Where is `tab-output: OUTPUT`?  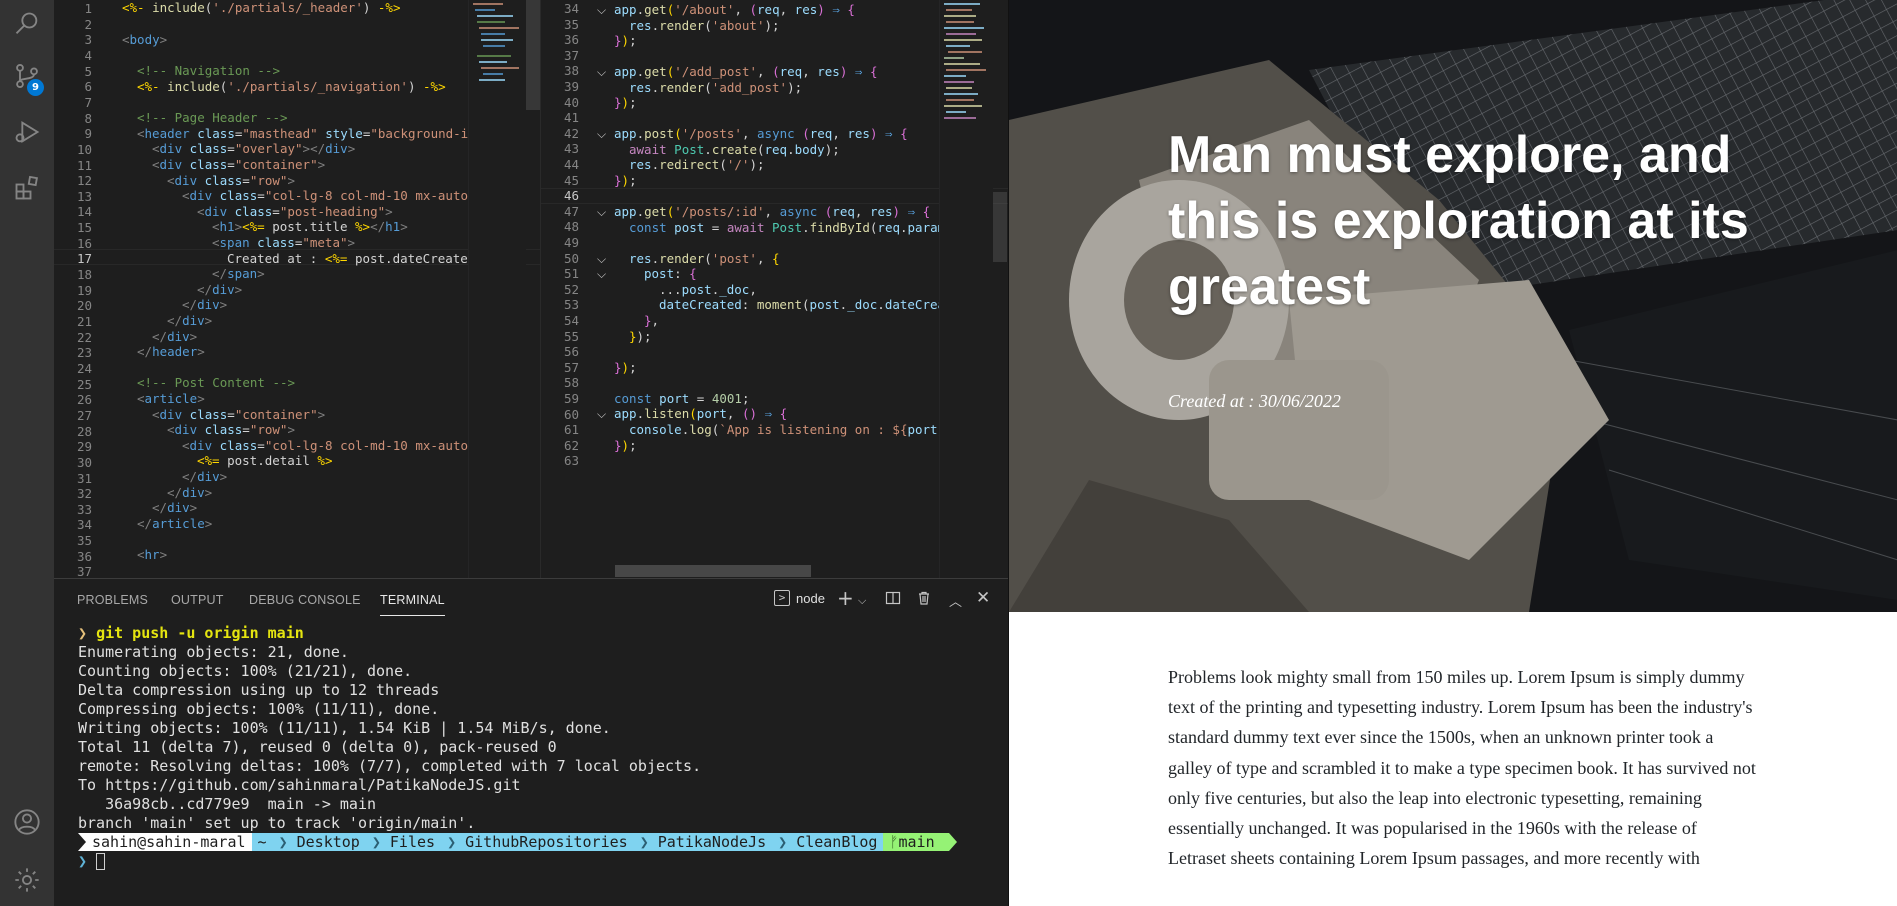
tab-output: OUTPUT is located at coordinates (197, 600).